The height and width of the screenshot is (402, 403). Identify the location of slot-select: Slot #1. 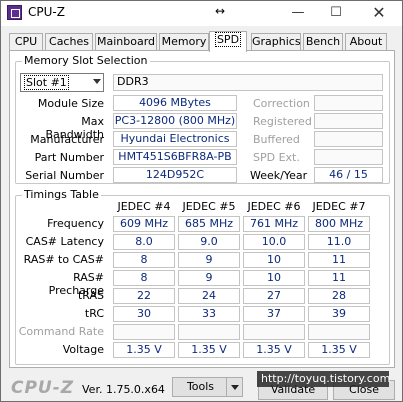
(62, 82).